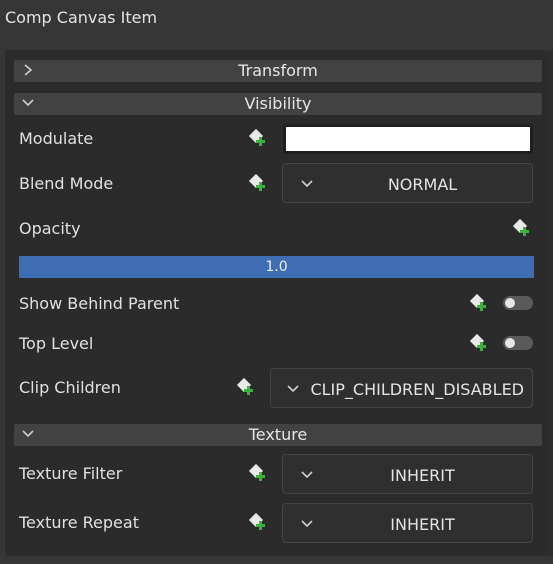 This screenshot has width=553, height=564. I want to click on inspector-title: Comp Canvas Item, so click(81, 17).